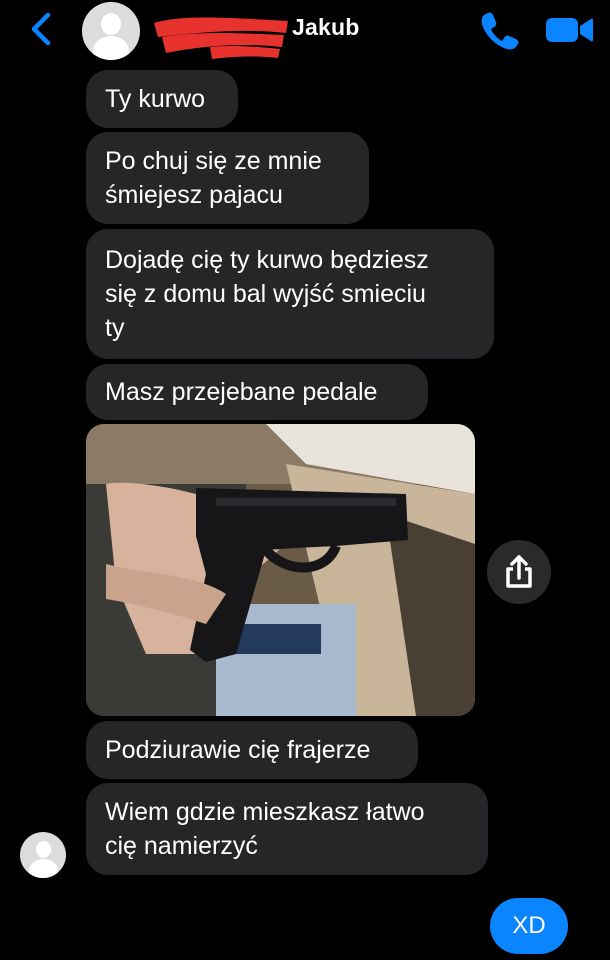  I want to click on conversation-header: Jakub, so click(305, 31).